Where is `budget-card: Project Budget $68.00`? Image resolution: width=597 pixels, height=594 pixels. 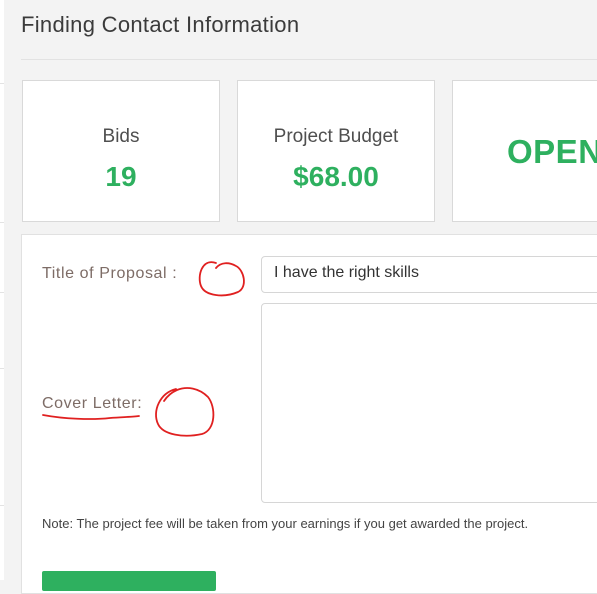 budget-card: Project Budget $68.00 is located at coordinates (336, 151).